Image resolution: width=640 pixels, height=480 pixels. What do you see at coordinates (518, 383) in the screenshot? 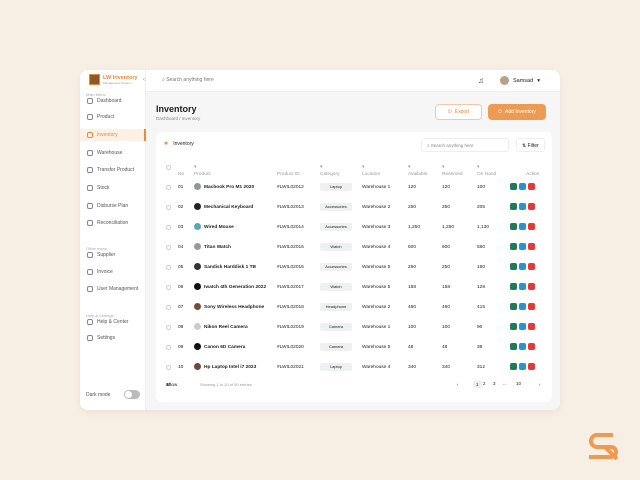
I see `page-button: 10` at bounding box center [518, 383].